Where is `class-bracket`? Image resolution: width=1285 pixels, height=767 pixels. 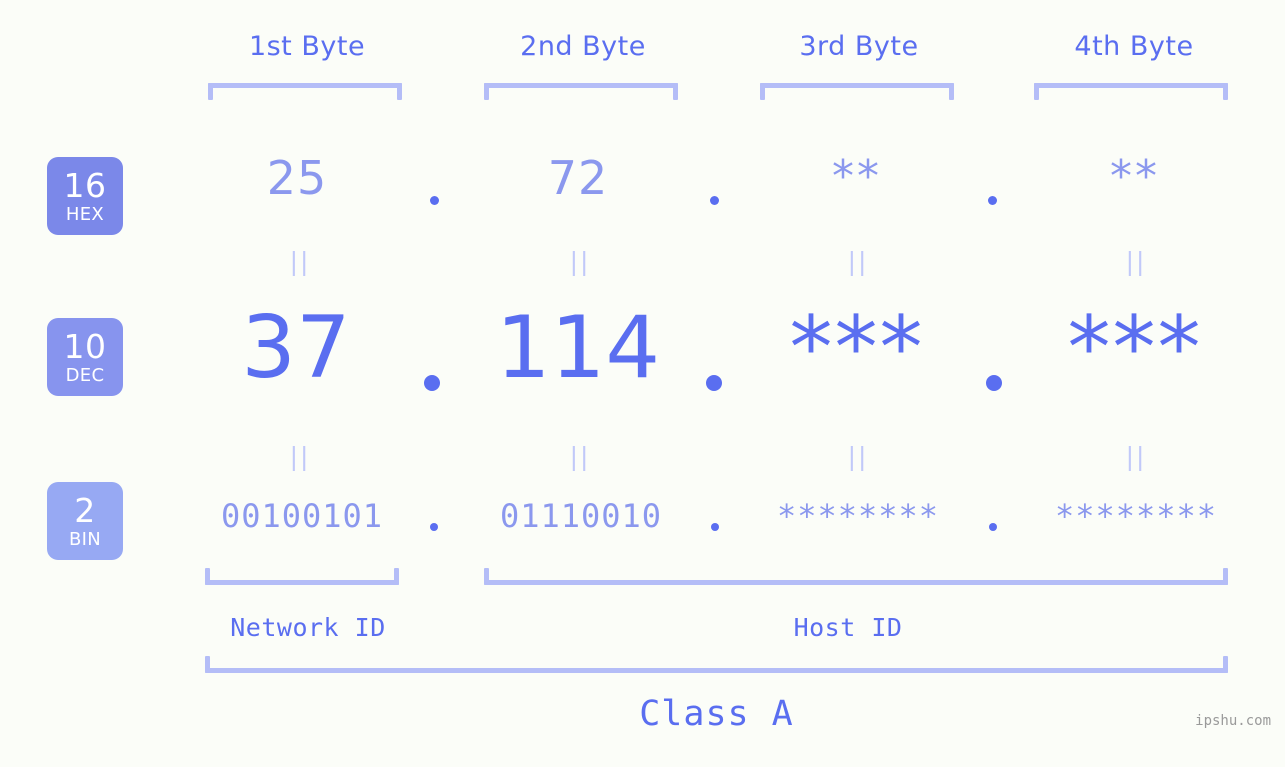 class-bracket is located at coordinates (716, 664).